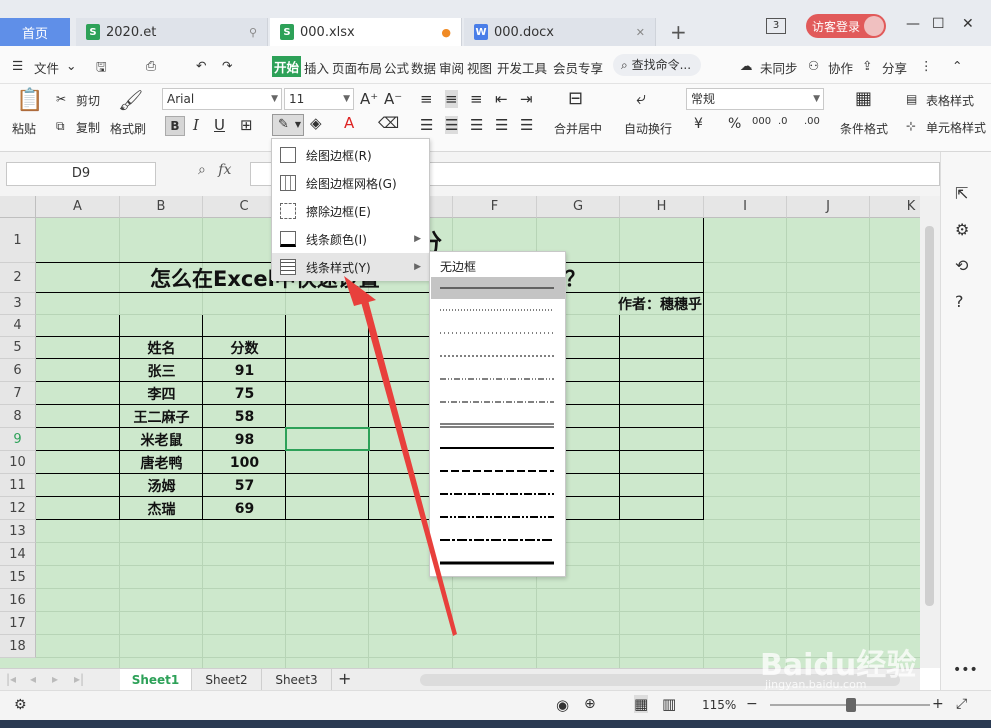 The height and width of the screenshot is (728, 991). I want to click on score-cell: 69, so click(244, 508).